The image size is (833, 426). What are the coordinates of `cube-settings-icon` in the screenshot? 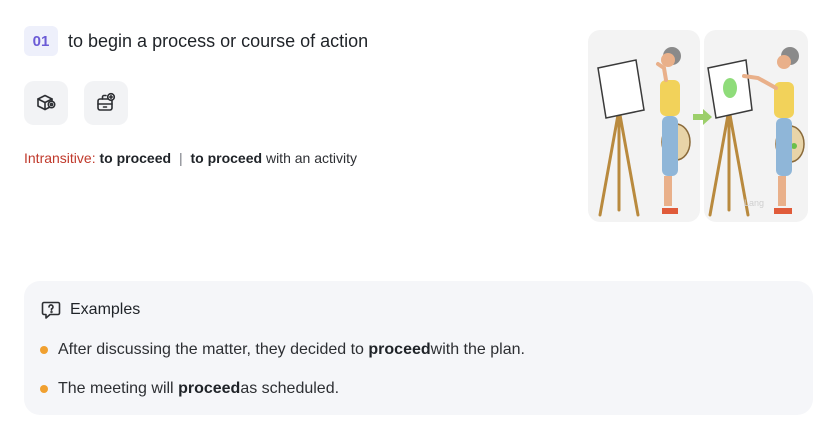 It's located at (46, 102).